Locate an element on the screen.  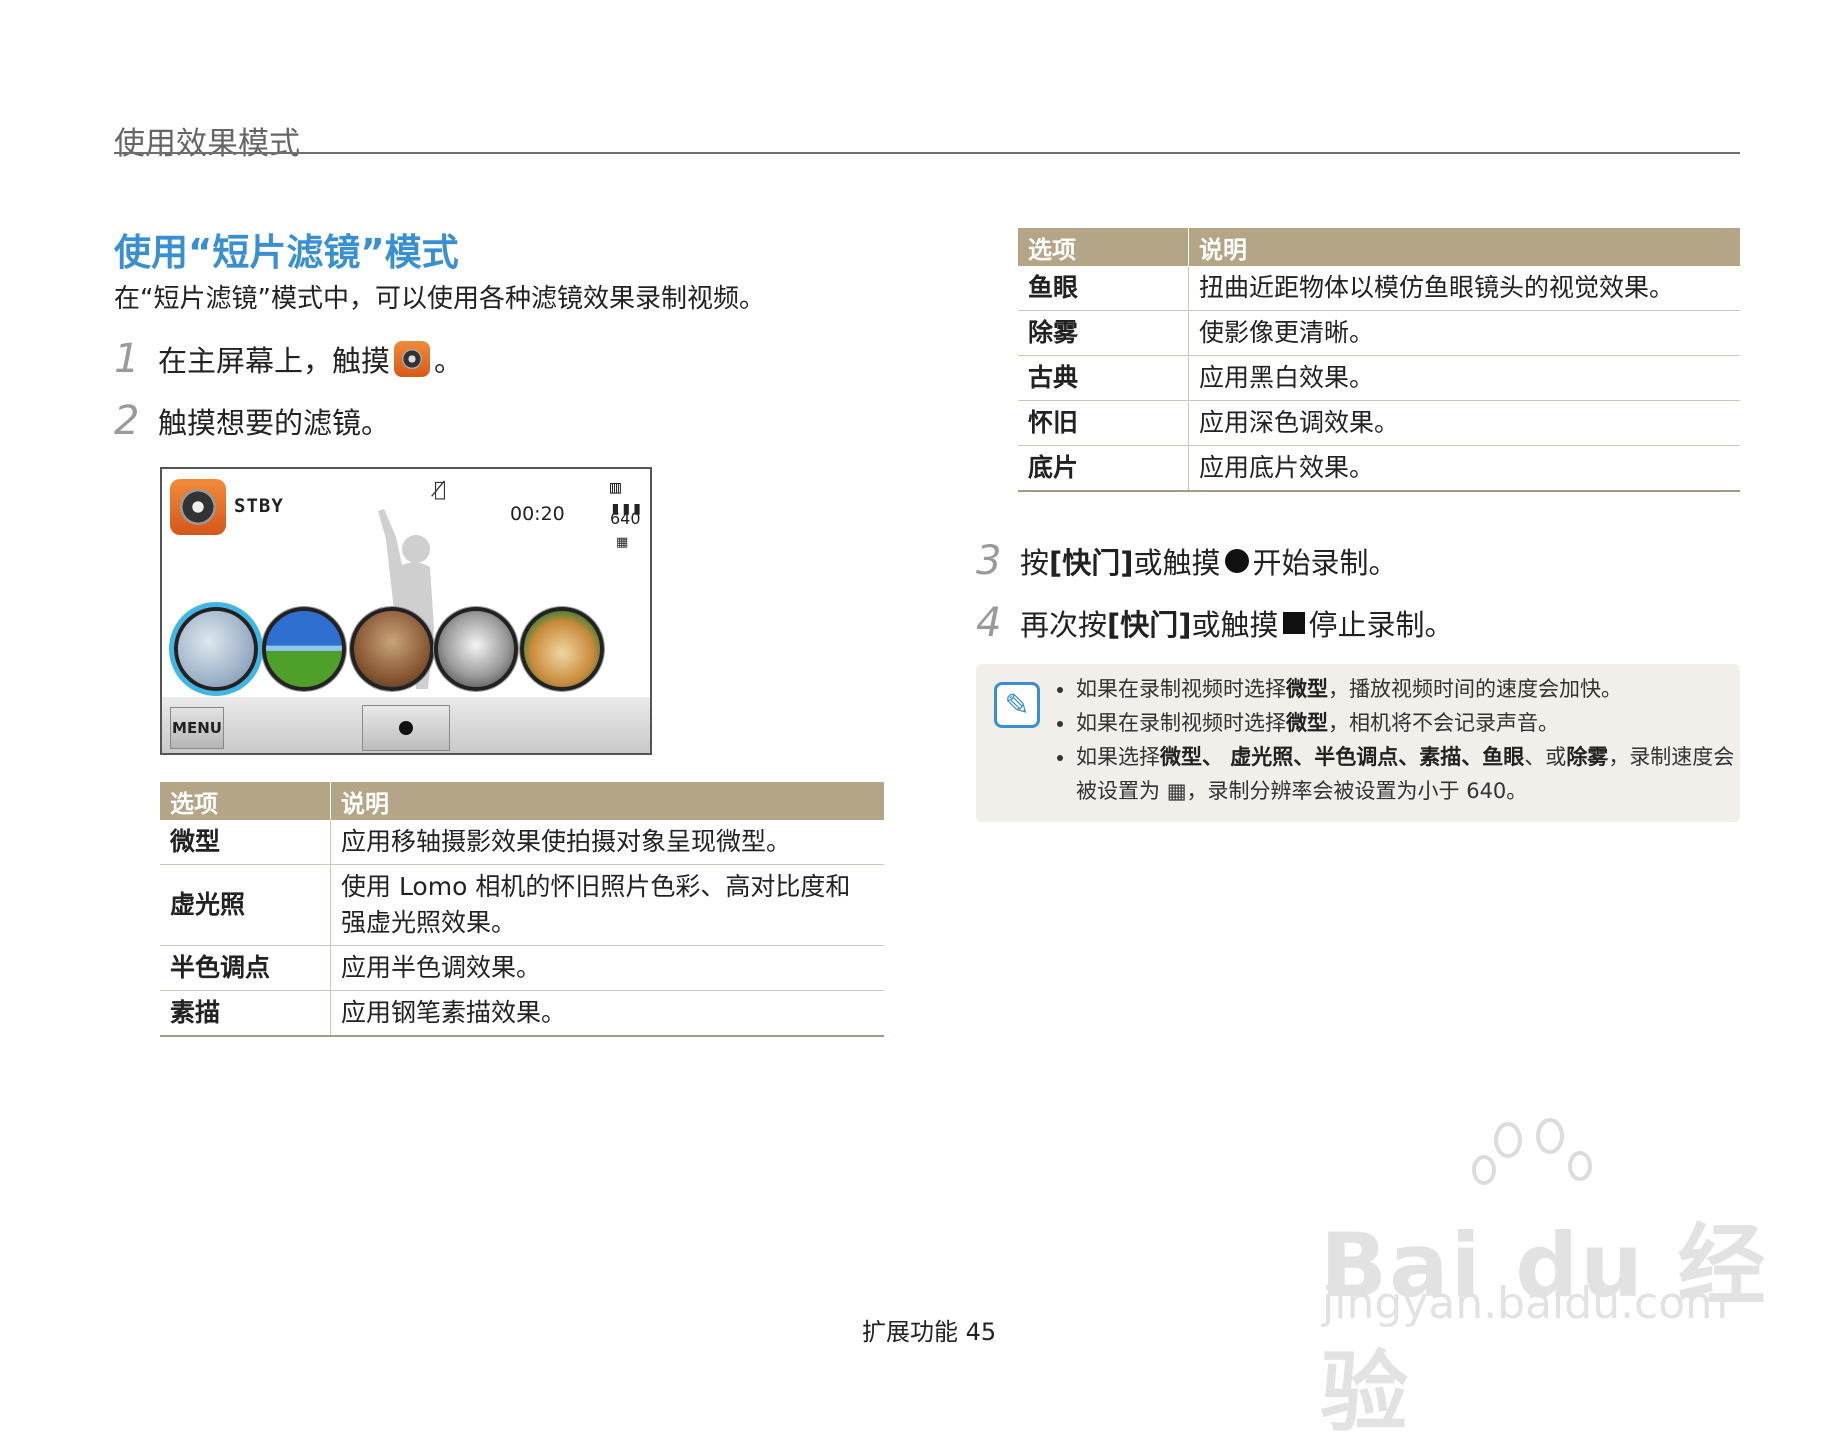
filter-sketch is located at coordinates (476, 649).